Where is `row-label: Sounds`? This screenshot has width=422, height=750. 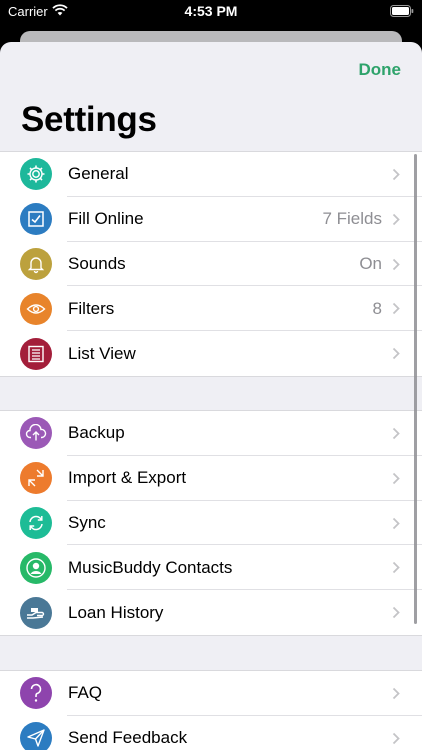
row-label: Sounds is located at coordinates (97, 263).